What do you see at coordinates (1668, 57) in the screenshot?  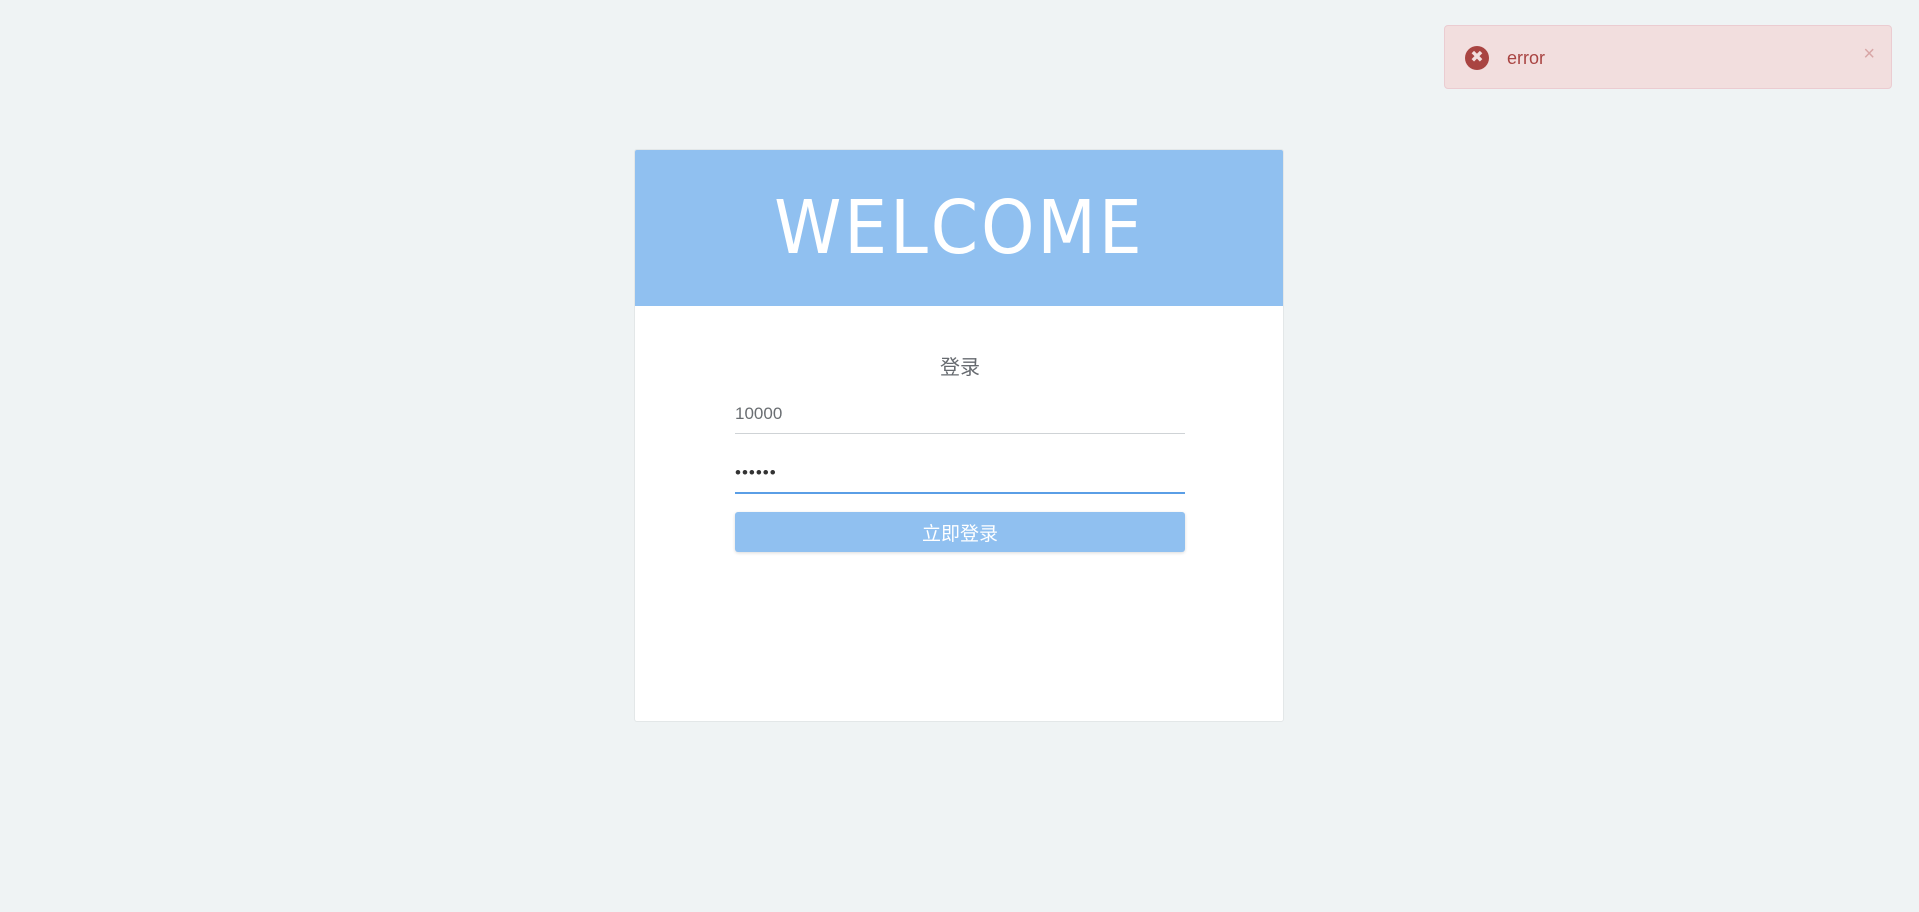 I see `error-toast: ✖ error ×` at bounding box center [1668, 57].